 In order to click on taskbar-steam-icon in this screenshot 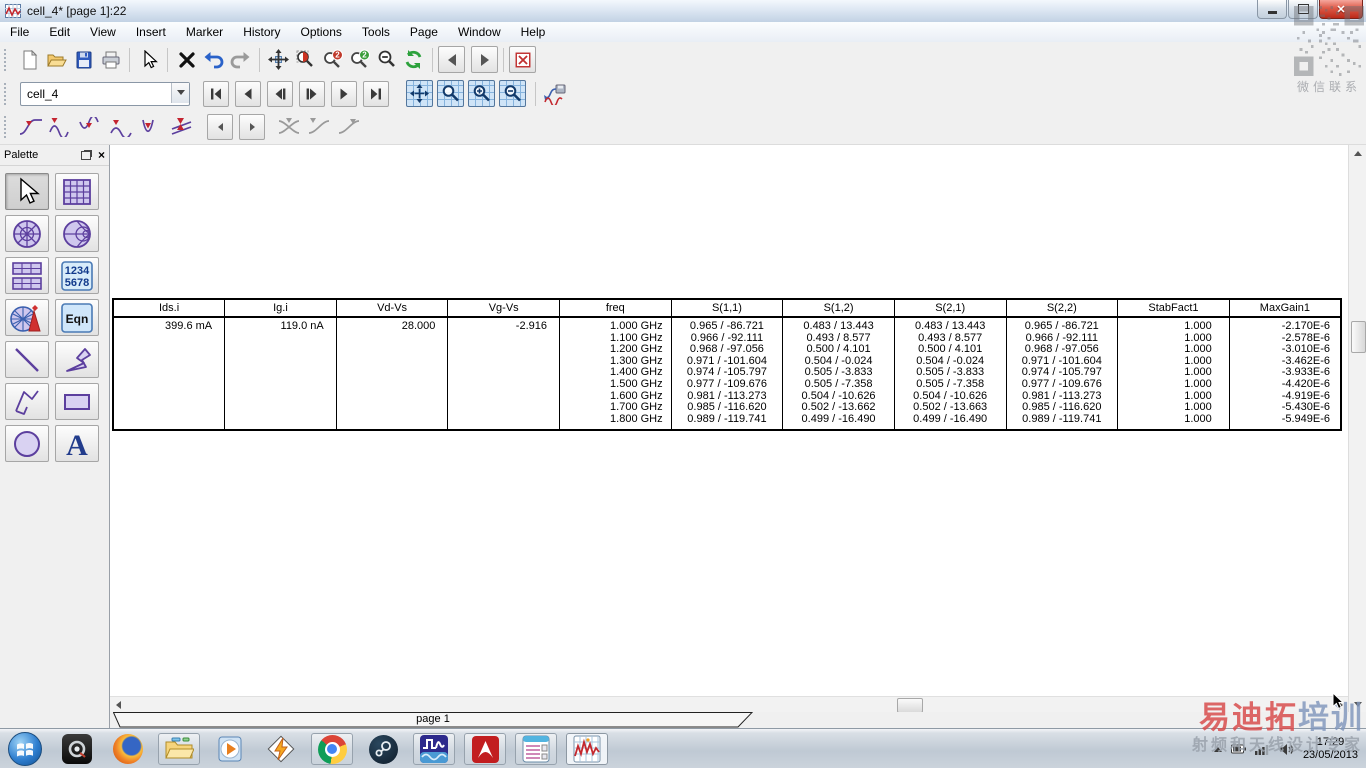, I will do `click(383, 749)`.